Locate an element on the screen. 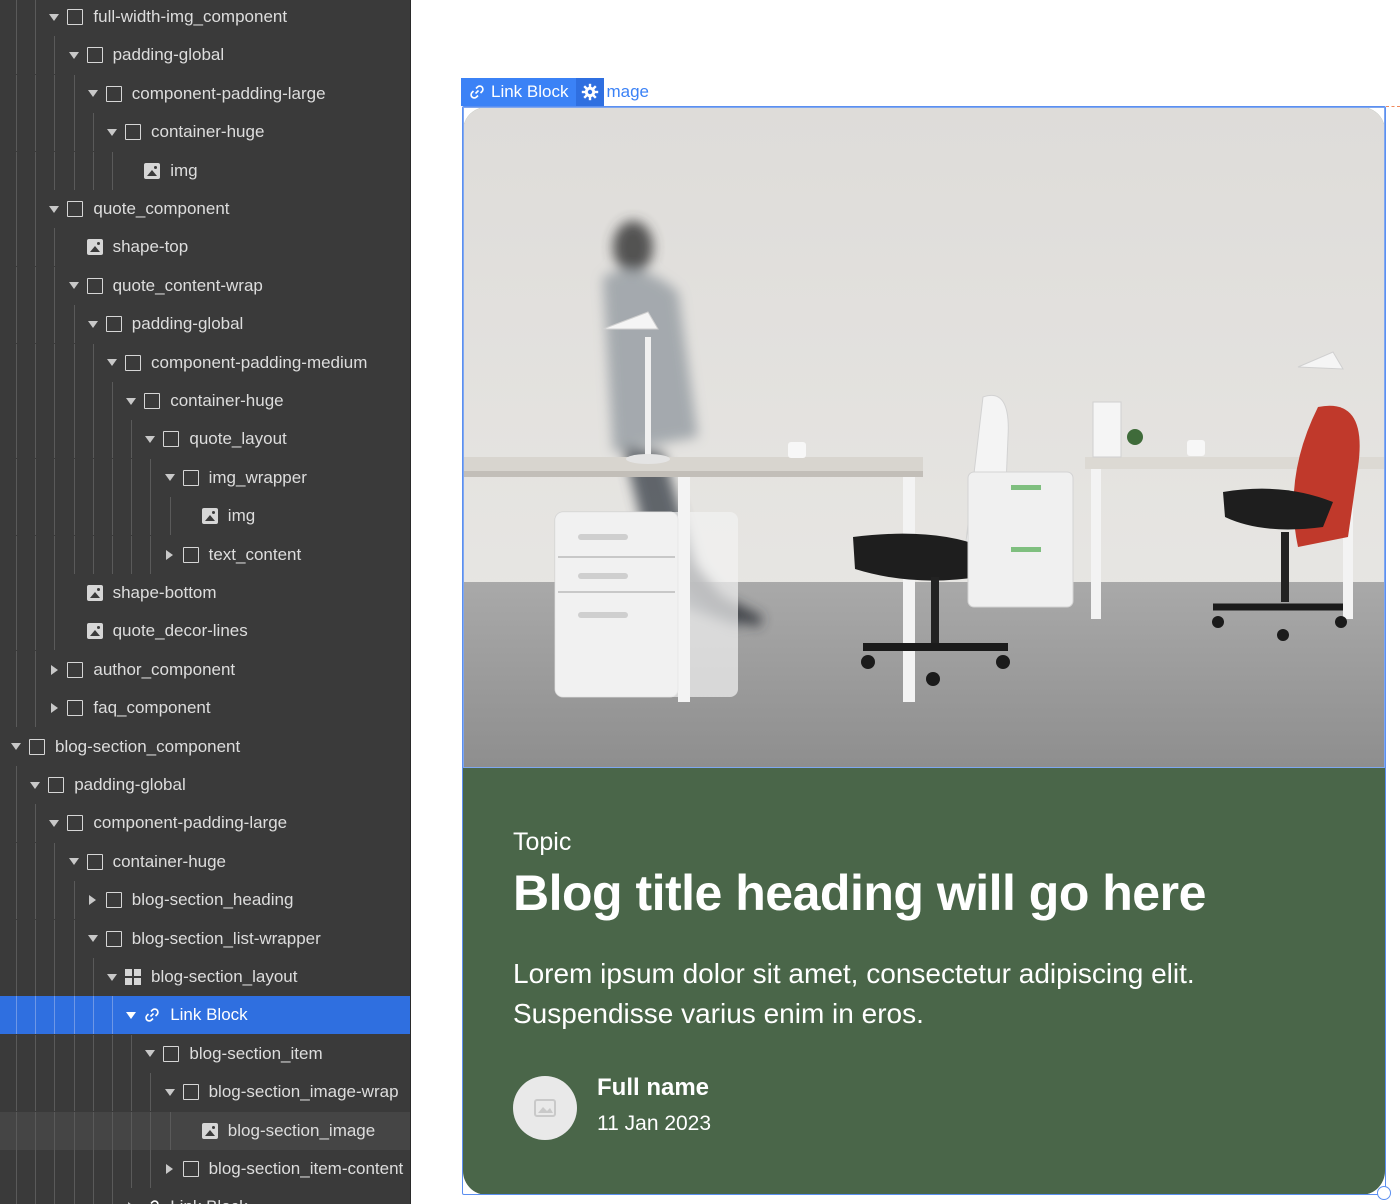 The height and width of the screenshot is (1204, 1400). navigator-row: shape-bottom is located at coordinates (205, 593).